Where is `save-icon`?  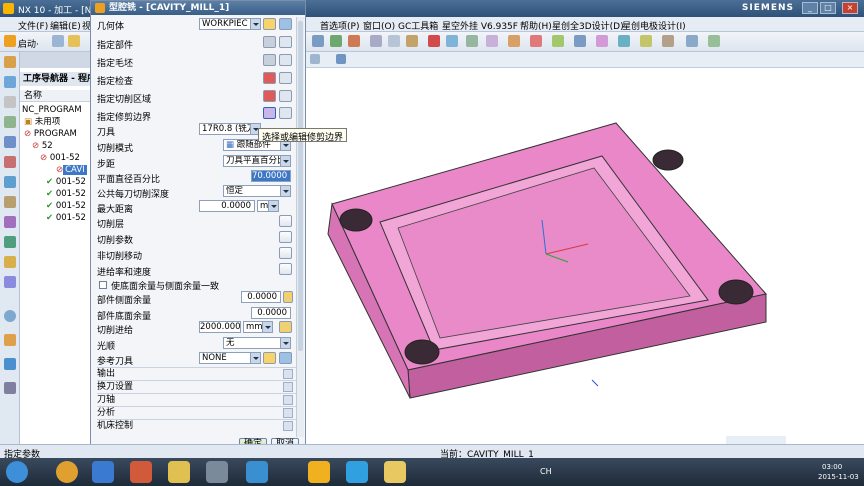 save-icon is located at coordinates (318, 41).